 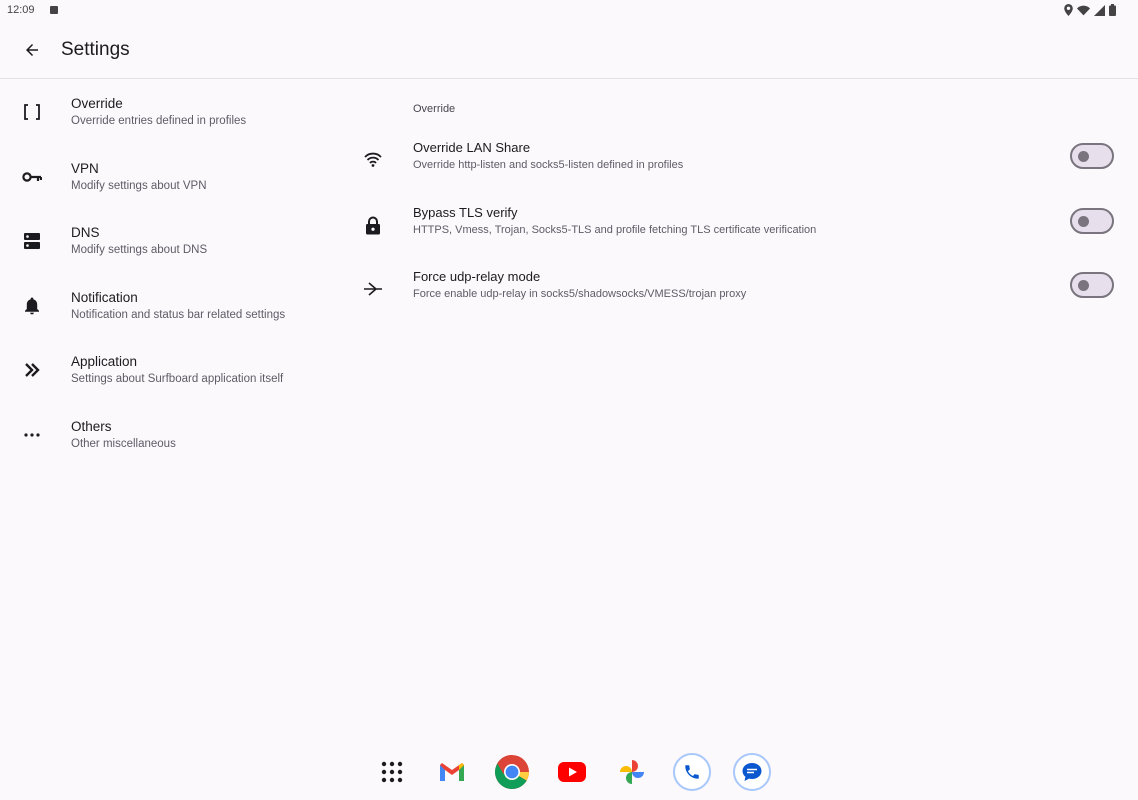 What do you see at coordinates (123, 443) in the screenshot?
I see `category-subtitle: Other miscellaneous` at bounding box center [123, 443].